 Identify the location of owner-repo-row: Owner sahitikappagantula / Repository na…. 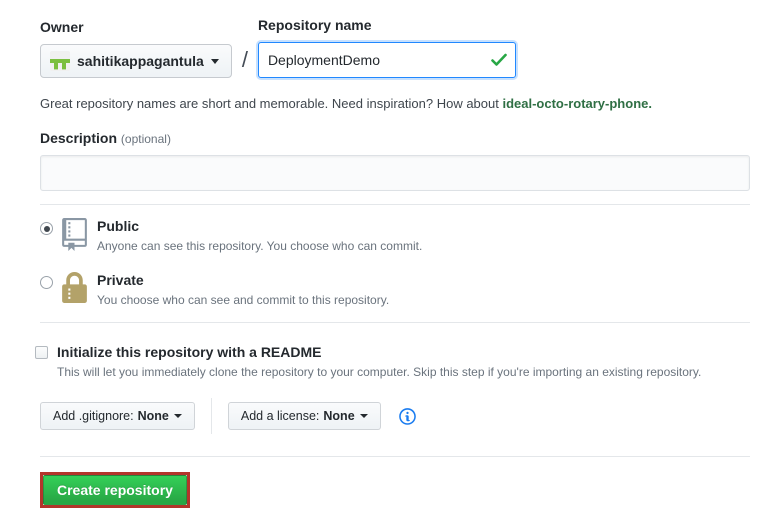
(395, 47).